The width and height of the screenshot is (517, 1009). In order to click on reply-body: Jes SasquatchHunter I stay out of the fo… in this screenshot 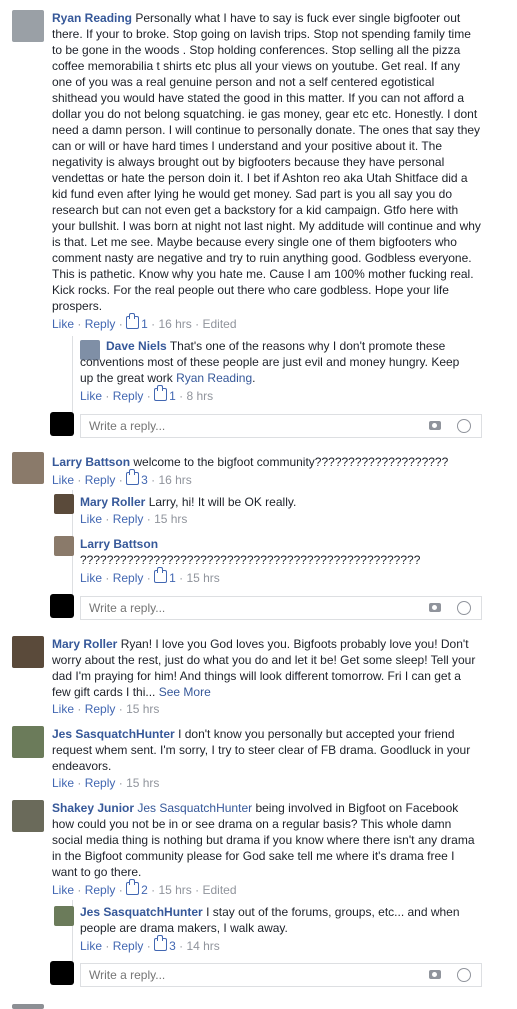, I will do `click(280, 920)`.